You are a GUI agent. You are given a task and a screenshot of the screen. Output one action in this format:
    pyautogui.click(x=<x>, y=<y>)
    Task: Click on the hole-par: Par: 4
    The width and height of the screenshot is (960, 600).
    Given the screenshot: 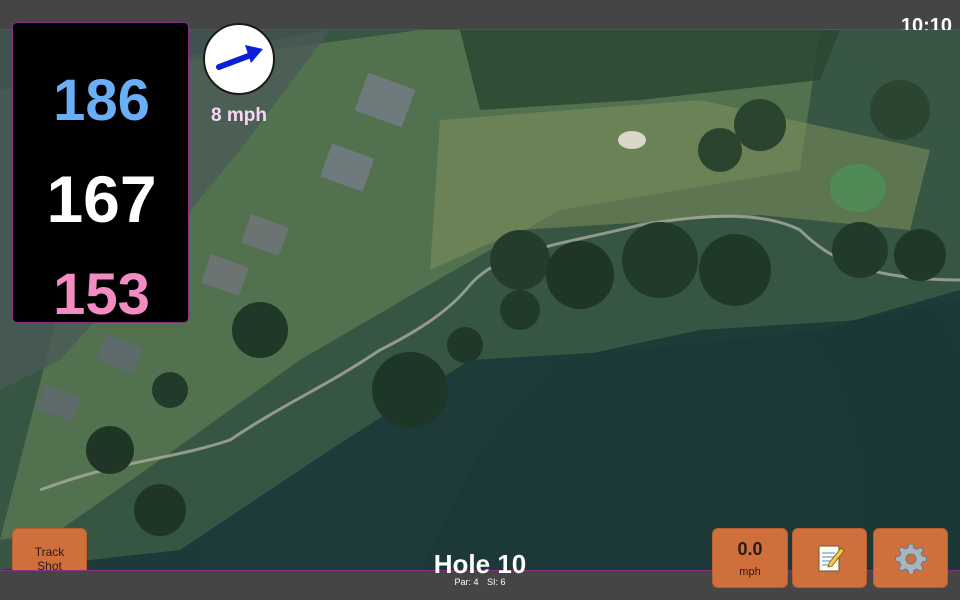 What is the action you would take?
    pyautogui.click(x=466, y=582)
    